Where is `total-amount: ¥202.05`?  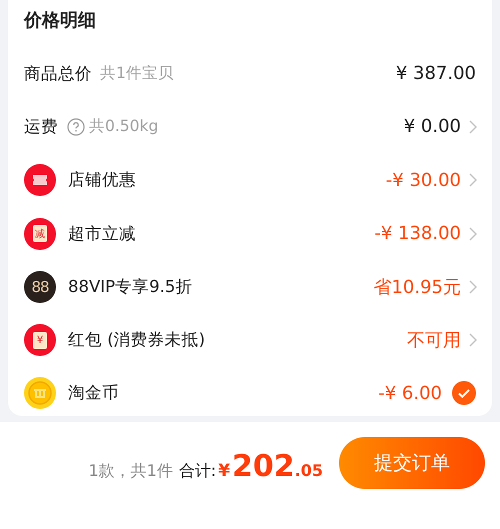 total-amount: ¥202.05 is located at coordinates (270, 466).